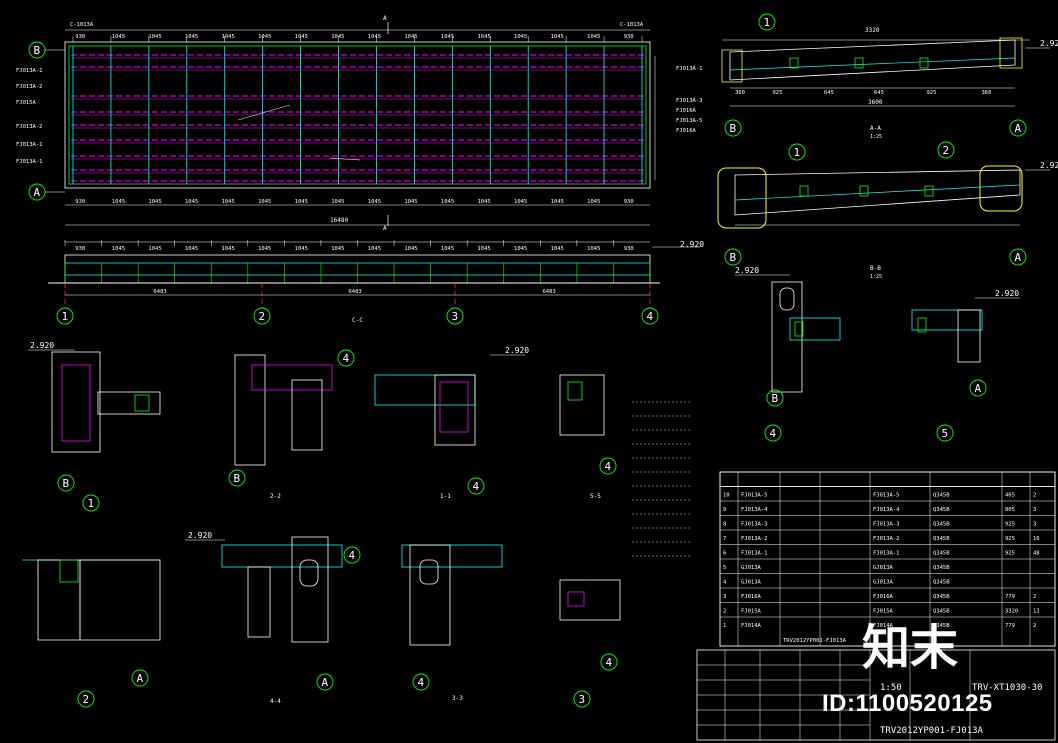  I want to click on plan-dim-top-3: 1045, so click(191, 37).